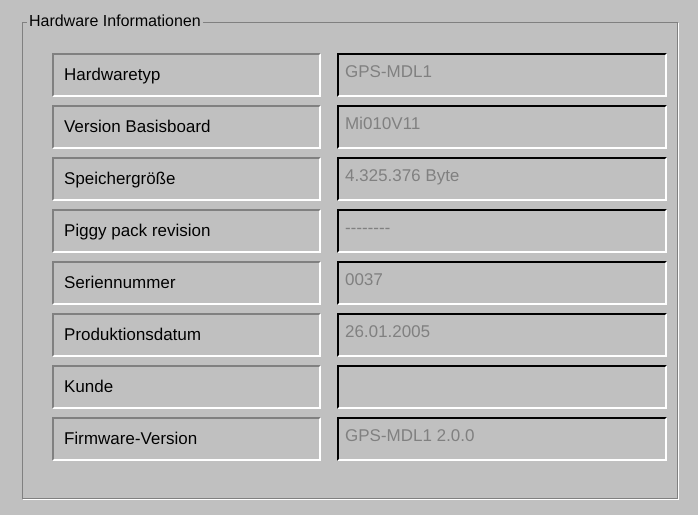 This screenshot has height=515, width=698. What do you see at coordinates (186, 283) in the screenshot?
I see `field-label: Seriennummer` at bounding box center [186, 283].